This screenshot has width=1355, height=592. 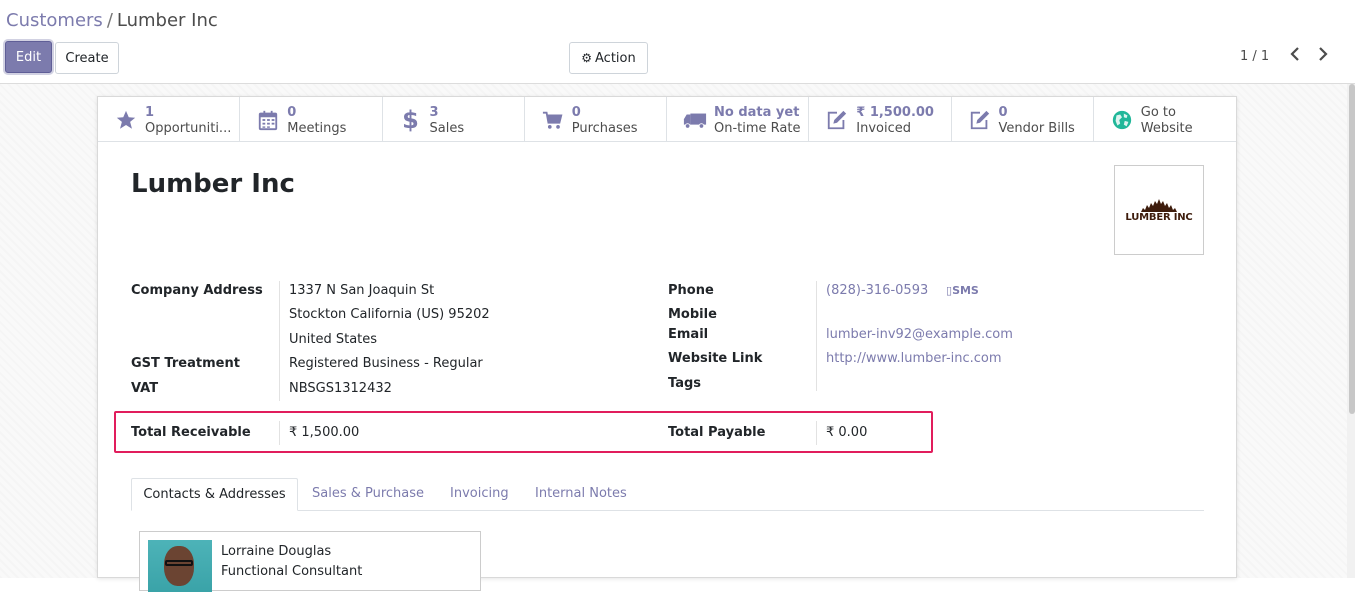 What do you see at coordinates (362, 290) in the screenshot?
I see `address-street: 1337 N San Joaquin St` at bounding box center [362, 290].